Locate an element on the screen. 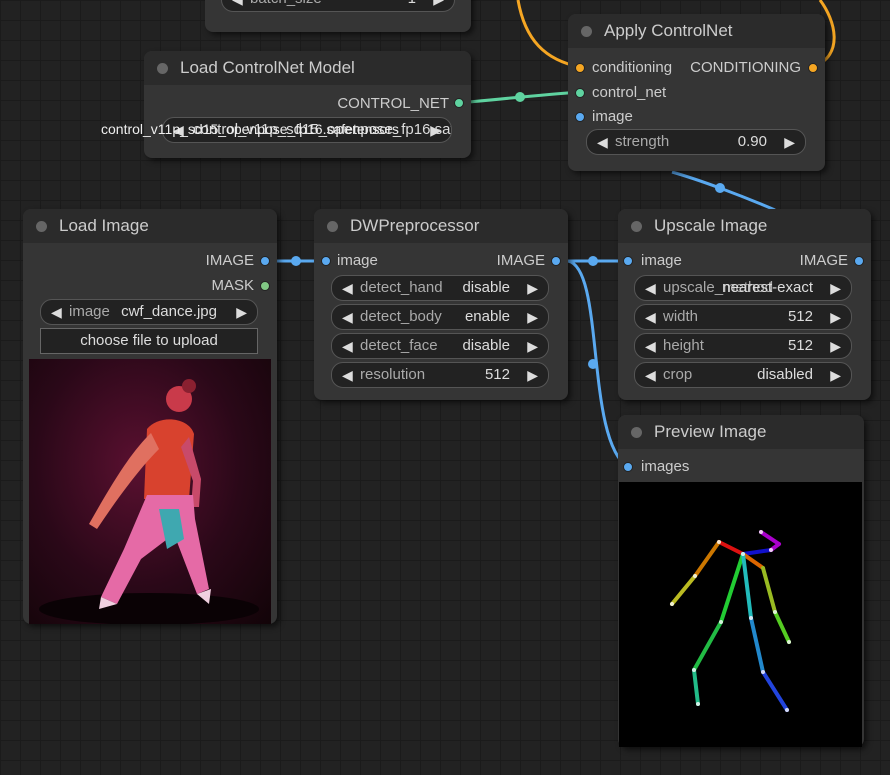 The image size is (890, 775). width-widget: ◀ width 512 ▶ is located at coordinates (743, 317).